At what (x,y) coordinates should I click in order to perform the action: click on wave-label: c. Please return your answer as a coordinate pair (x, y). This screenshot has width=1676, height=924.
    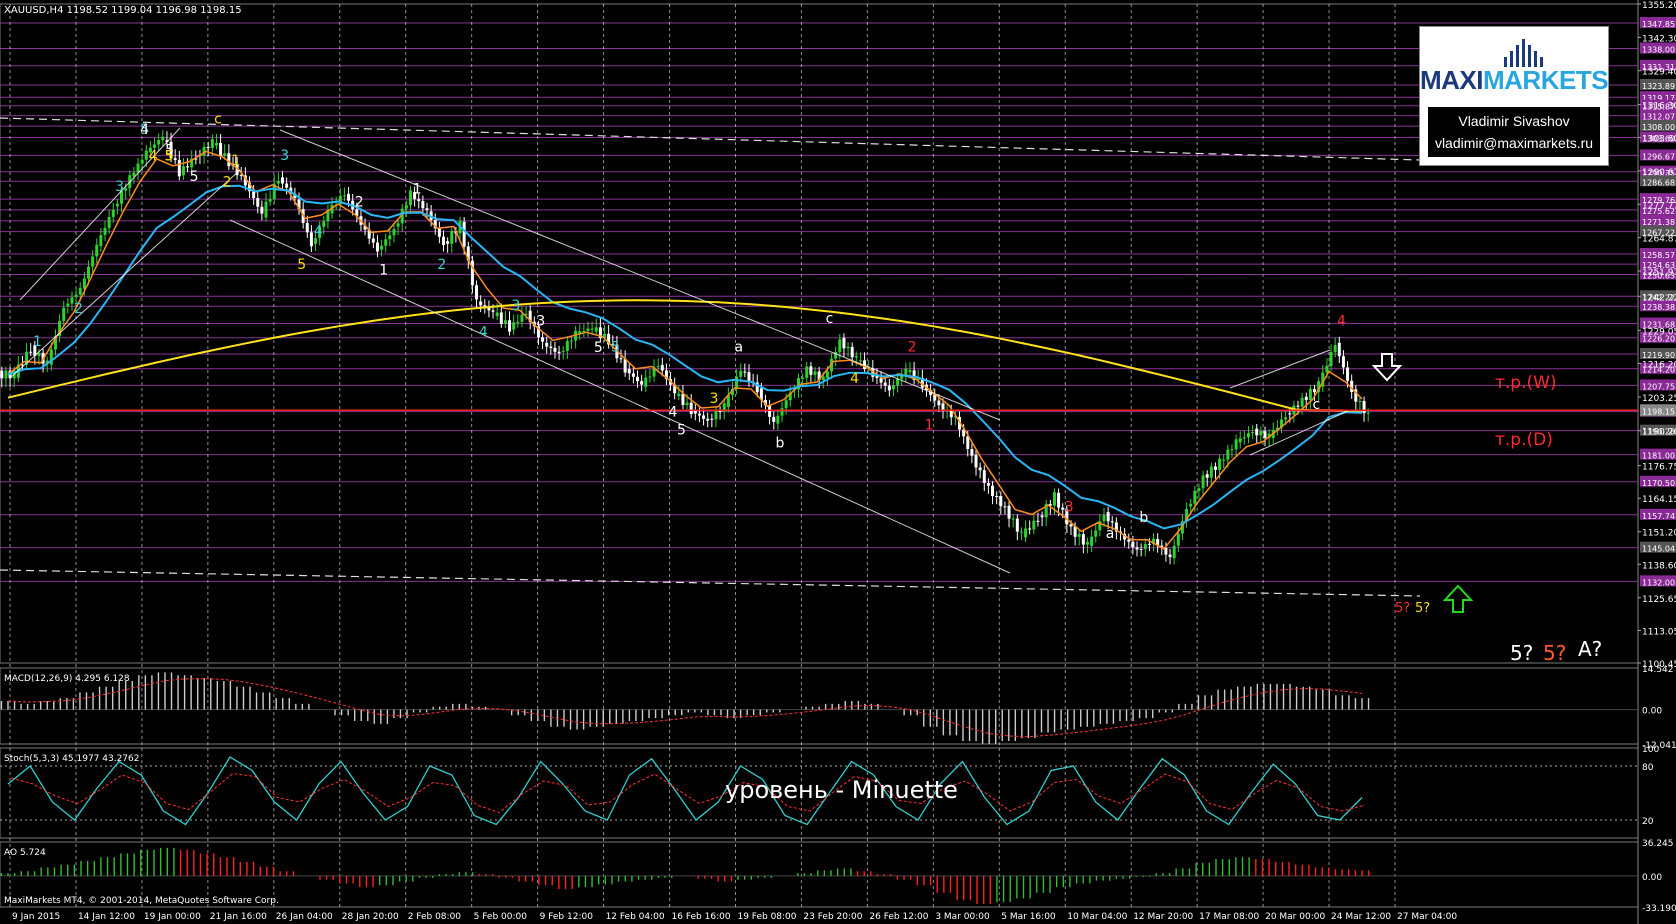
    Looking at the image, I should click on (1316, 405).